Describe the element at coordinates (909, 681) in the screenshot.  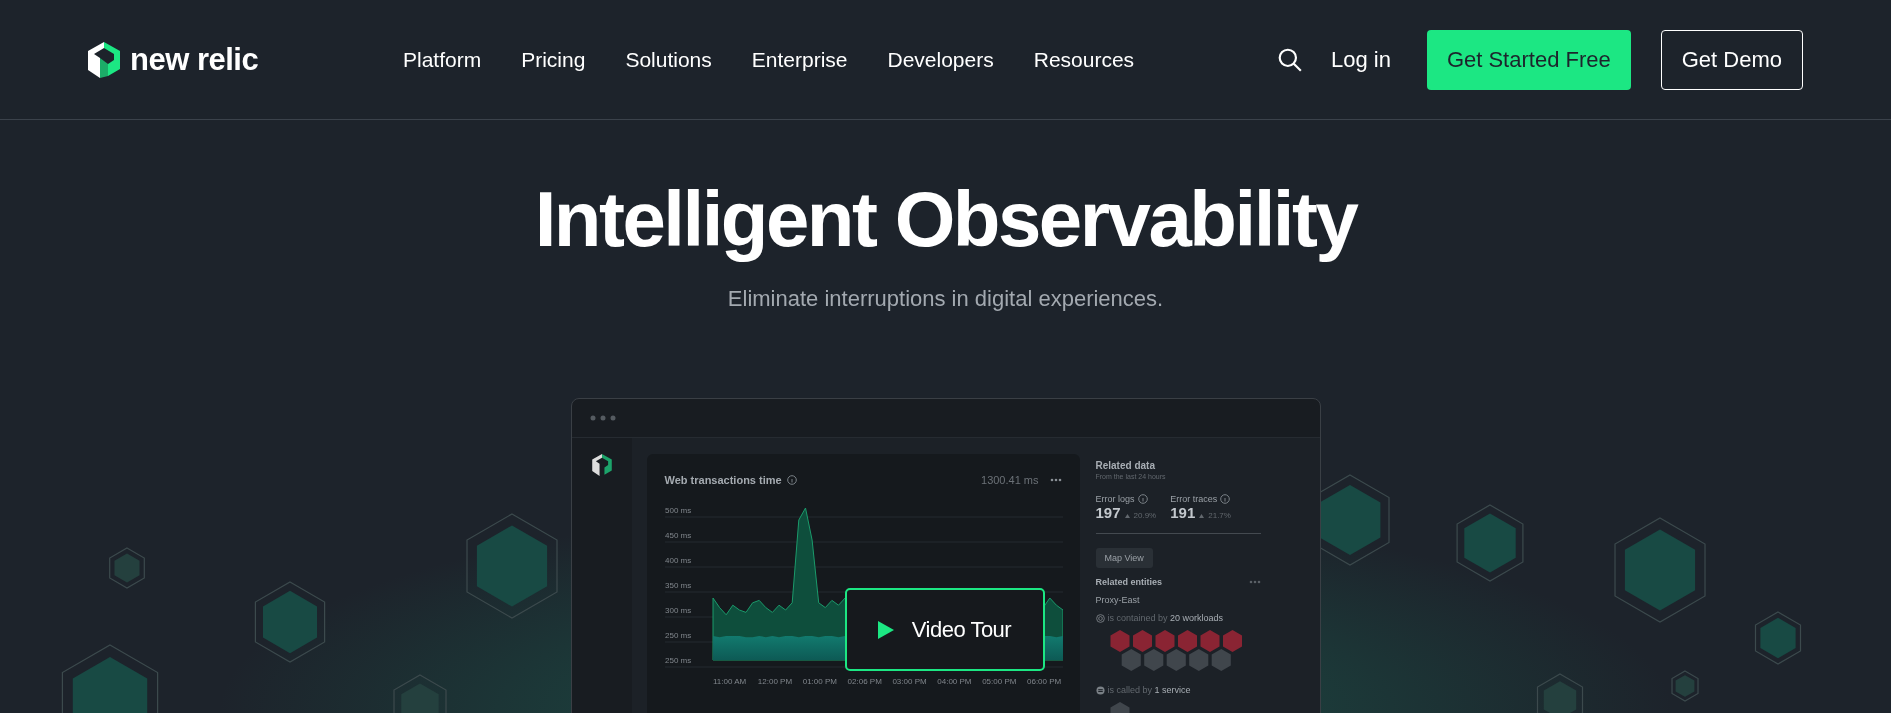
I see `axis-label: 03:00 PM` at that location.